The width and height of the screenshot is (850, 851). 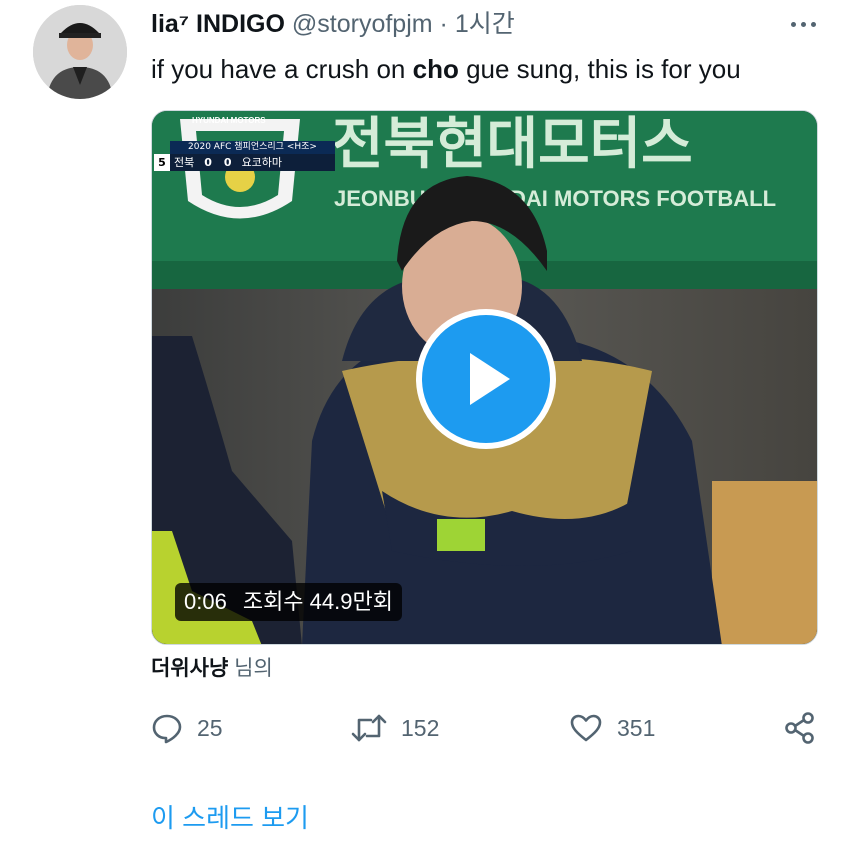 I want to click on video-info-overlay: 0:06 조회수 44.9만회, so click(x=288, y=602).